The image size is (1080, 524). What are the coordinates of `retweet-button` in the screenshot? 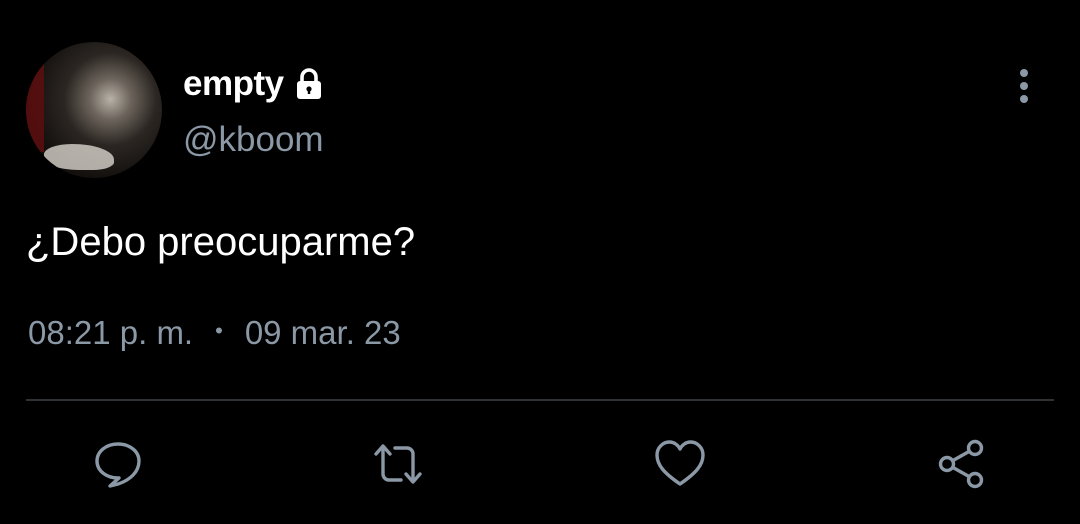 It's located at (398, 464).